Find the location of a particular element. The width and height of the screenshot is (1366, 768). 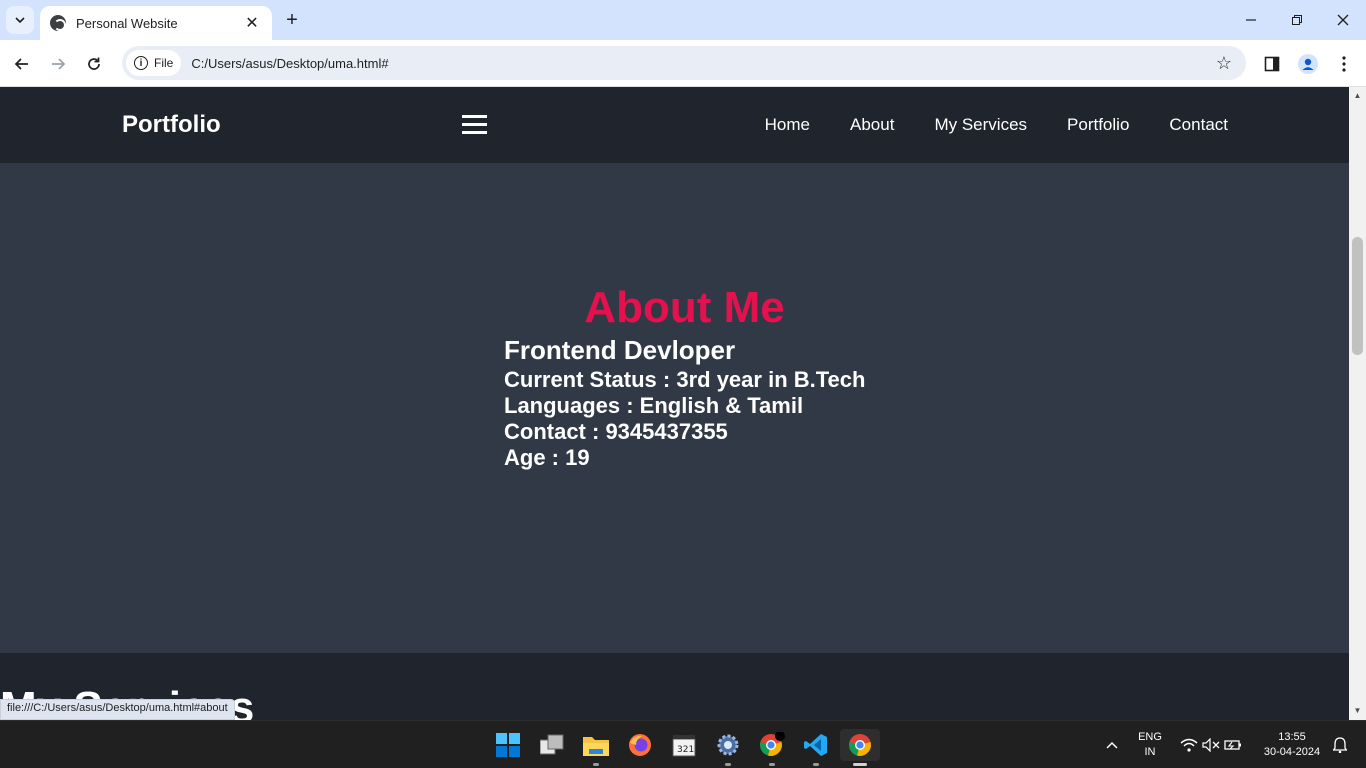

language-indicator: ENG IN is located at coordinates (1150, 745).